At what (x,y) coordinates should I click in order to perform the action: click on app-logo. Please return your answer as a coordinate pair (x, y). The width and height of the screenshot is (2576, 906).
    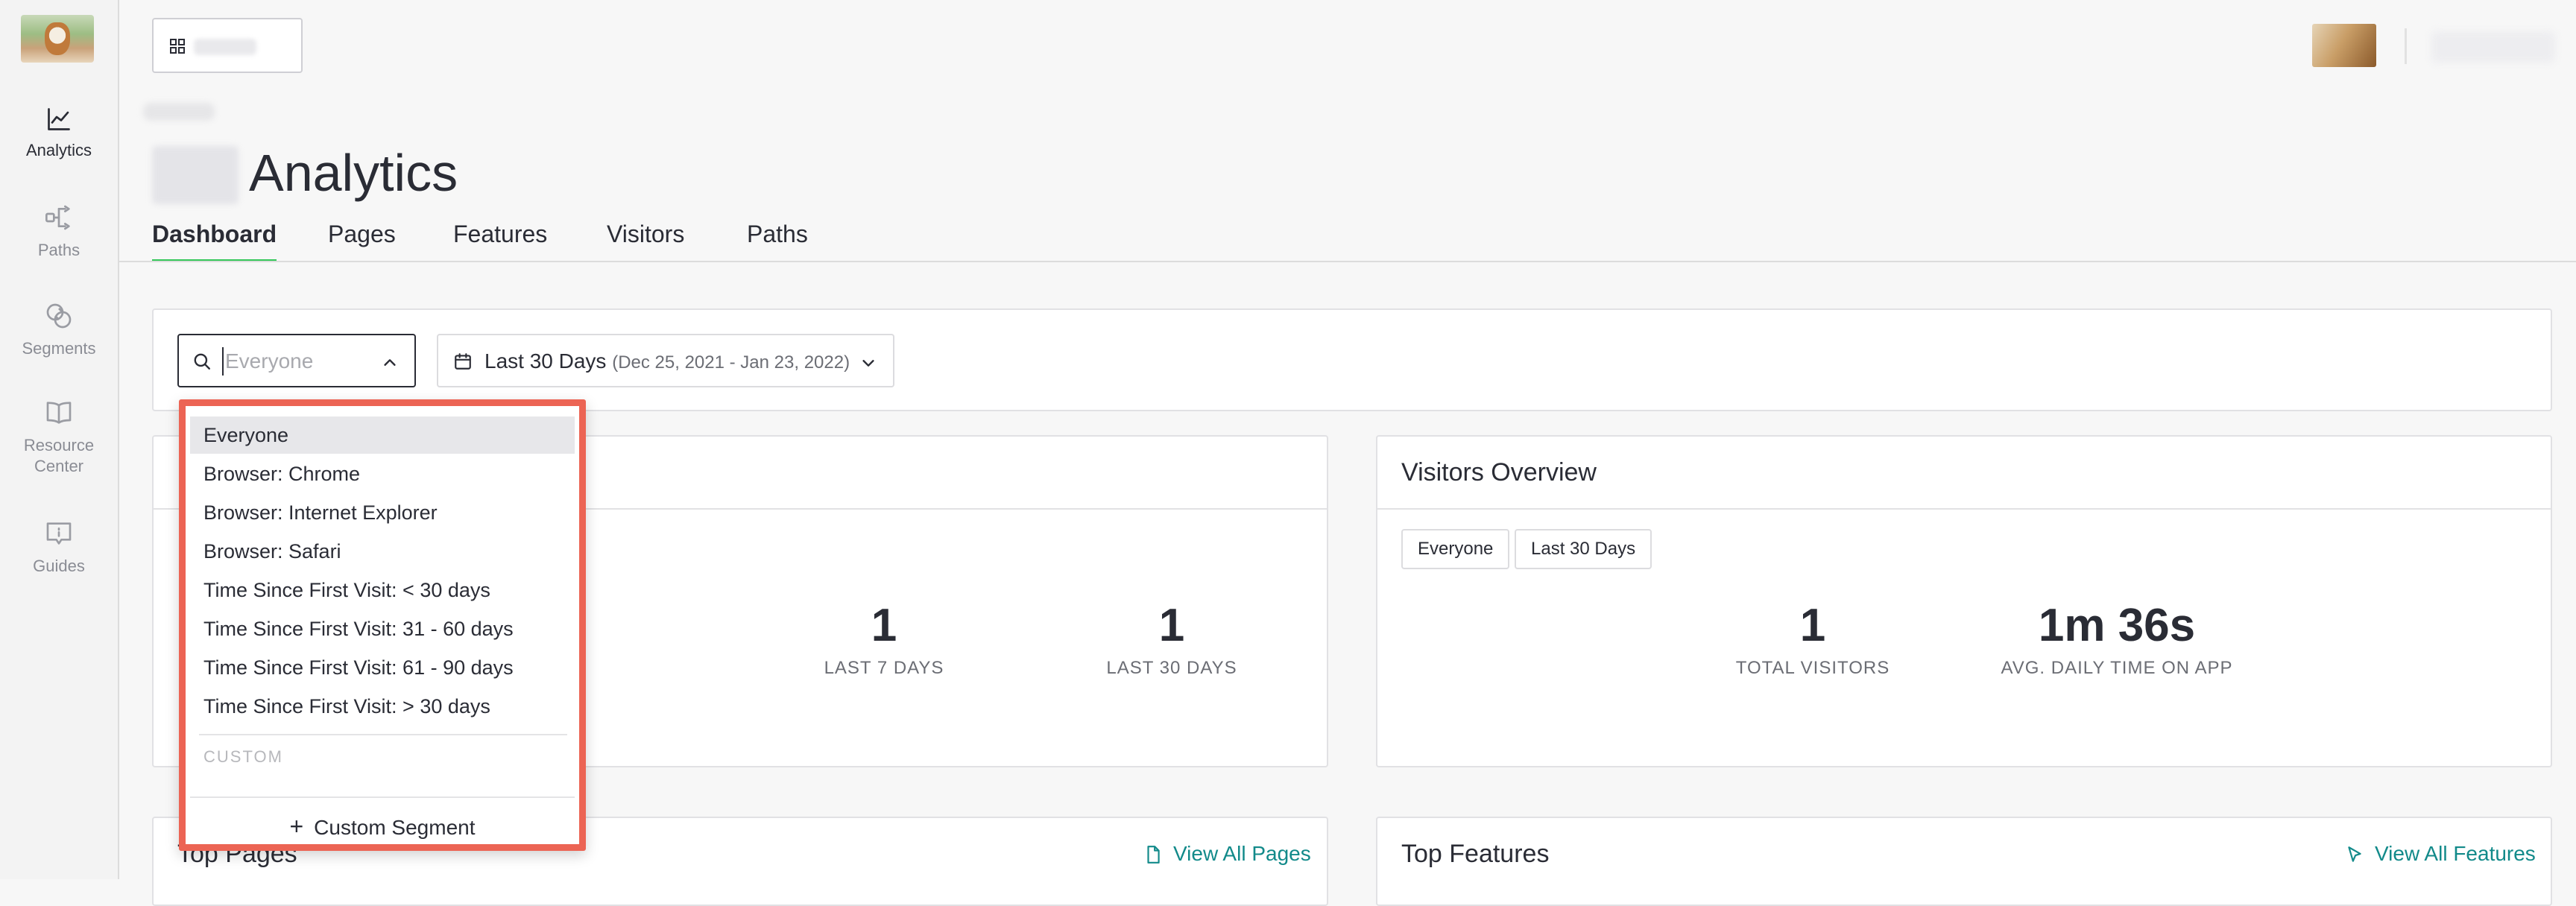
    Looking at the image, I should click on (58, 39).